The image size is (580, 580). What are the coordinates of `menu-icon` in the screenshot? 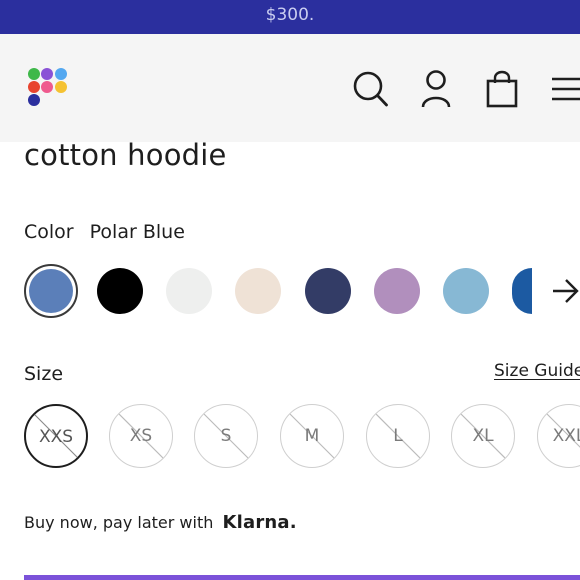 It's located at (564, 89).